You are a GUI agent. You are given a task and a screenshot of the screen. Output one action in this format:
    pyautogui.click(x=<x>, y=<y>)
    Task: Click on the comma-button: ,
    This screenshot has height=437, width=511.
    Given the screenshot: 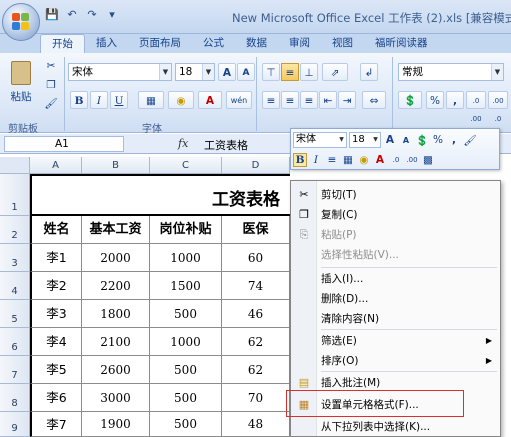 What is the action you would take?
    pyautogui.click(x=455, y=100)
    